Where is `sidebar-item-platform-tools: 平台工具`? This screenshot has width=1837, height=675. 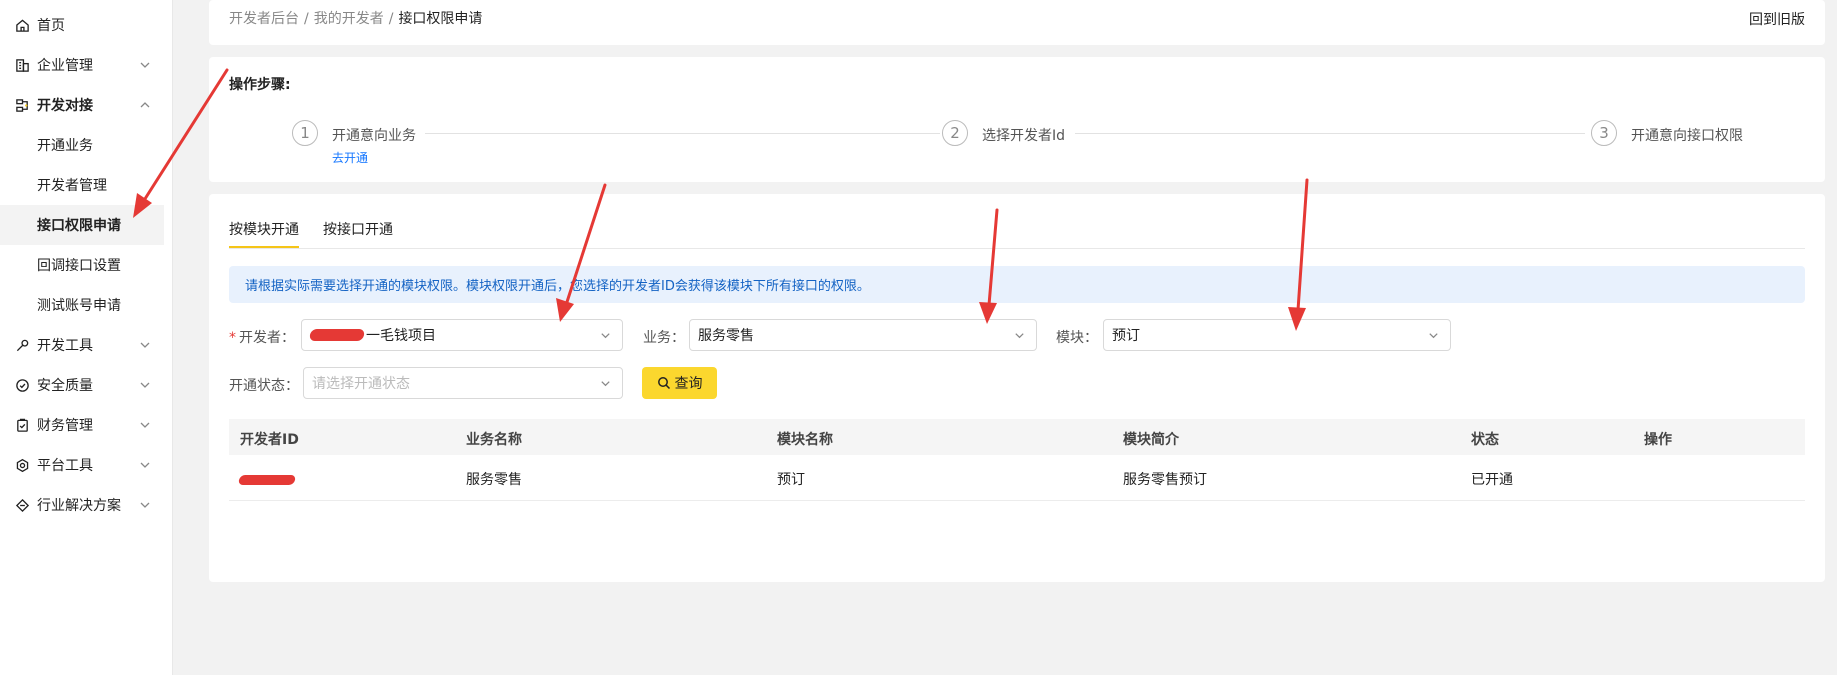
sidebar-item-platform-tools: 平台工具 is located at coordinates (82, 465).